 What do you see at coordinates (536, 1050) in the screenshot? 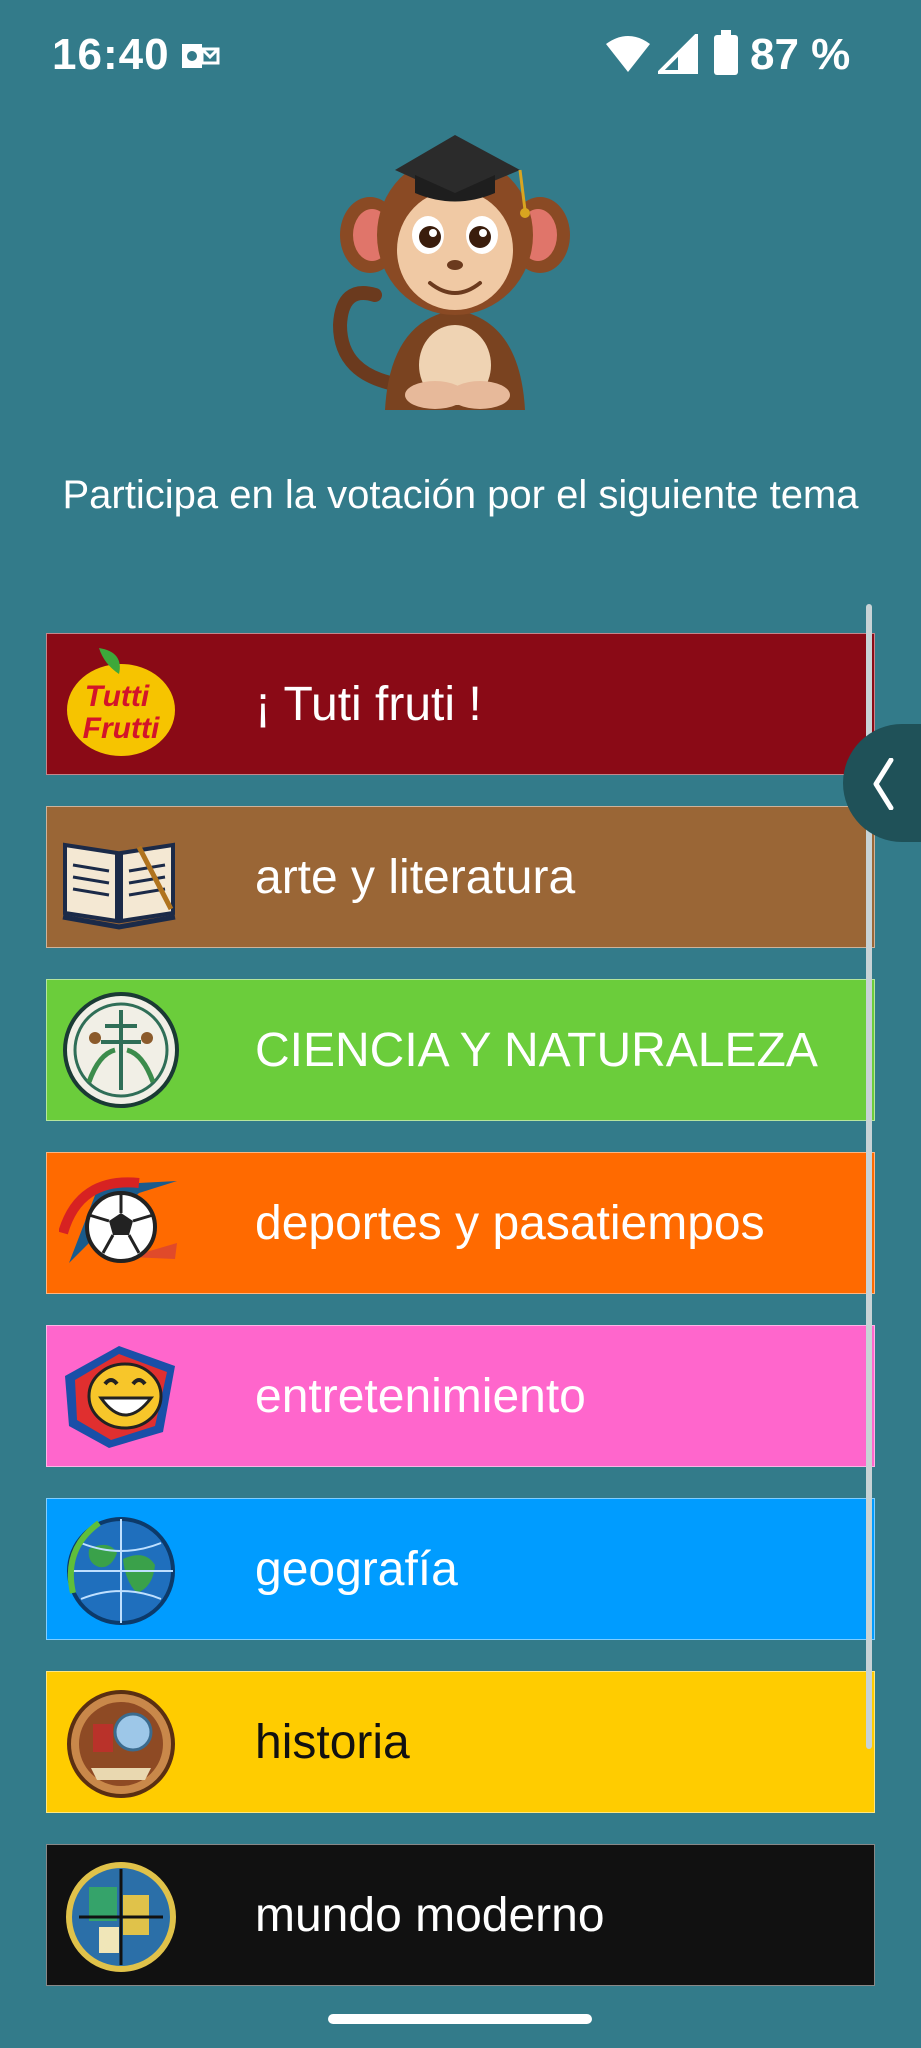
I see `topic-label: CIENCIA Y NATURALEZA` at bounding box center [536, 1050].